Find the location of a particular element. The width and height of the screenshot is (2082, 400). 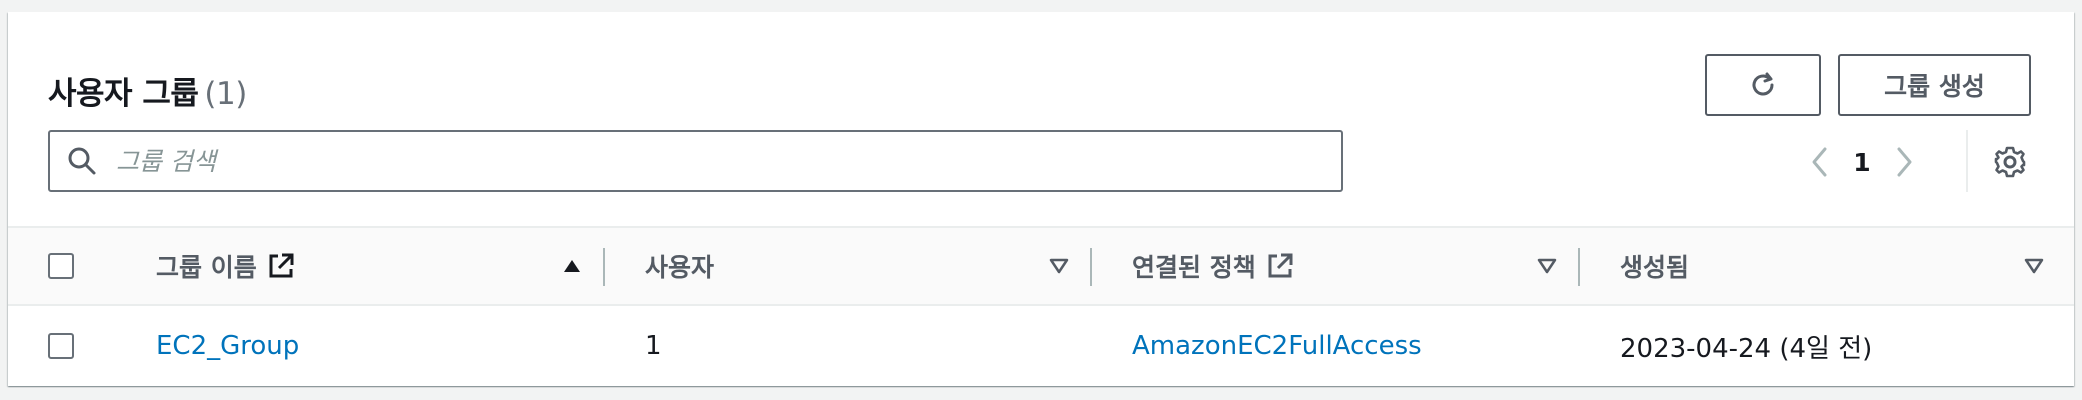

column-label: 연결된 정책 is located at coordinates (1194, 267).